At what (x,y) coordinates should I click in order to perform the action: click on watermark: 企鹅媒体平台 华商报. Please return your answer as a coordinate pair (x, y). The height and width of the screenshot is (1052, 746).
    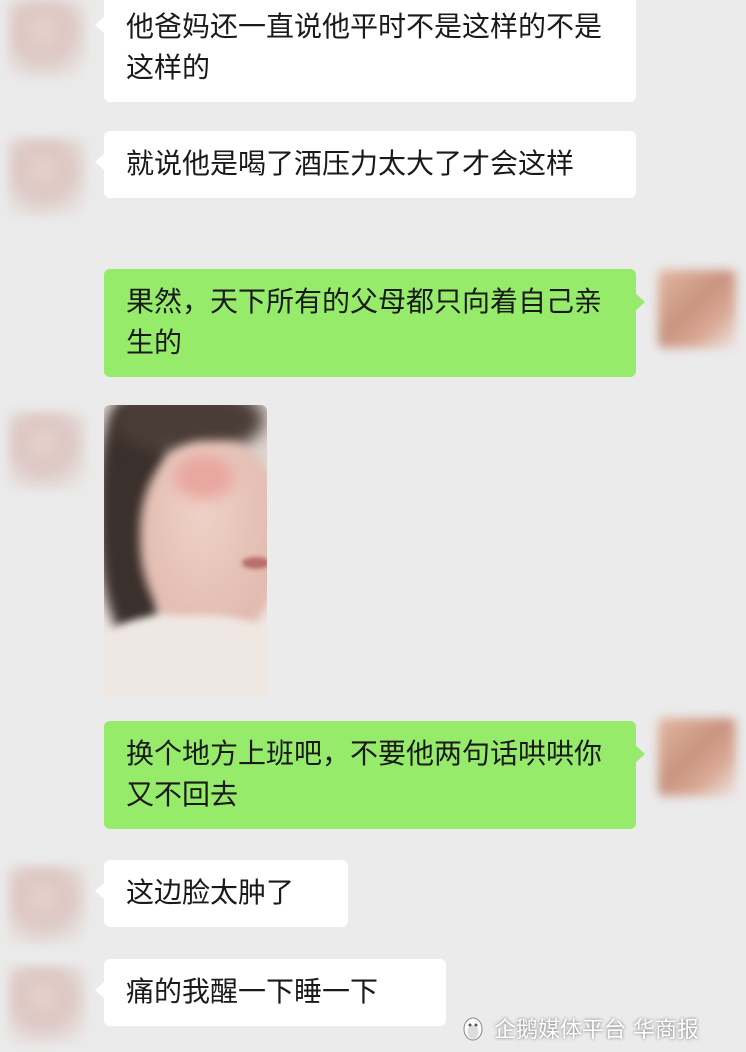
    Looking at the image, I should click on (603, 1028).